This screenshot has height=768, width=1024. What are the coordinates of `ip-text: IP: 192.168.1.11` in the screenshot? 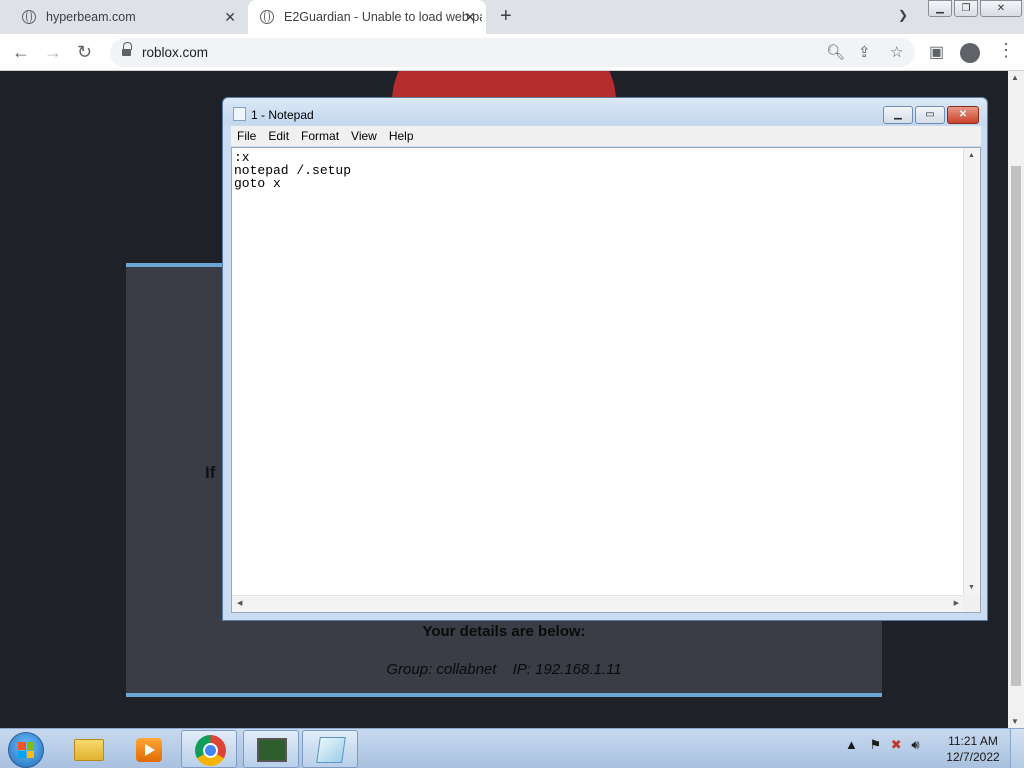 It's located at (567, 669).